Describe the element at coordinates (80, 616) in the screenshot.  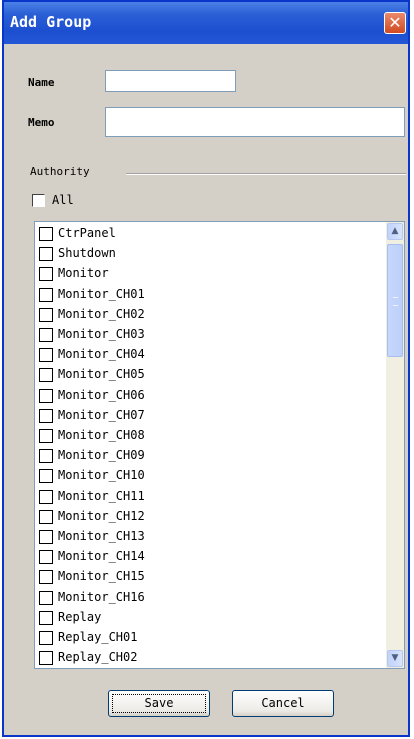
I see `list-item-label: Replay` at that location.